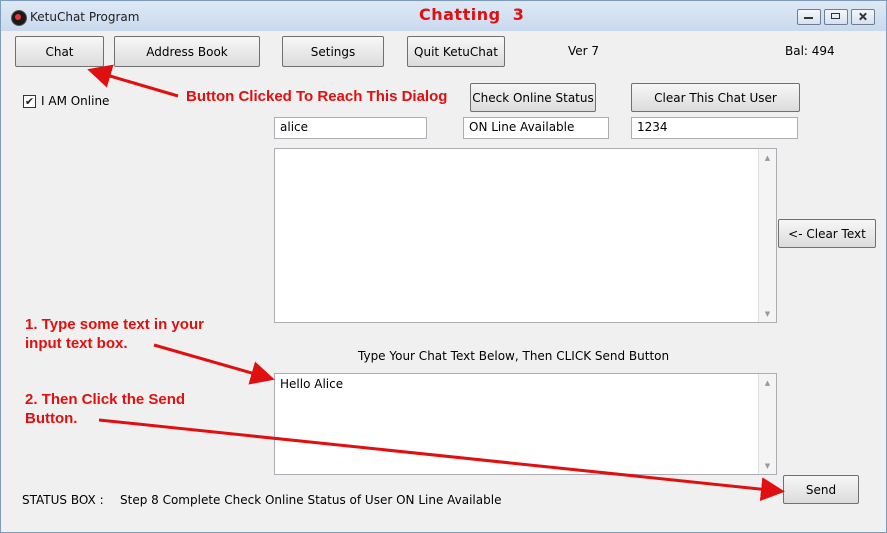 The image size is (887, 533). Describe the element at coordinates (441, 460) in the screenshot. I see `arrow-to-send-button` at that location.